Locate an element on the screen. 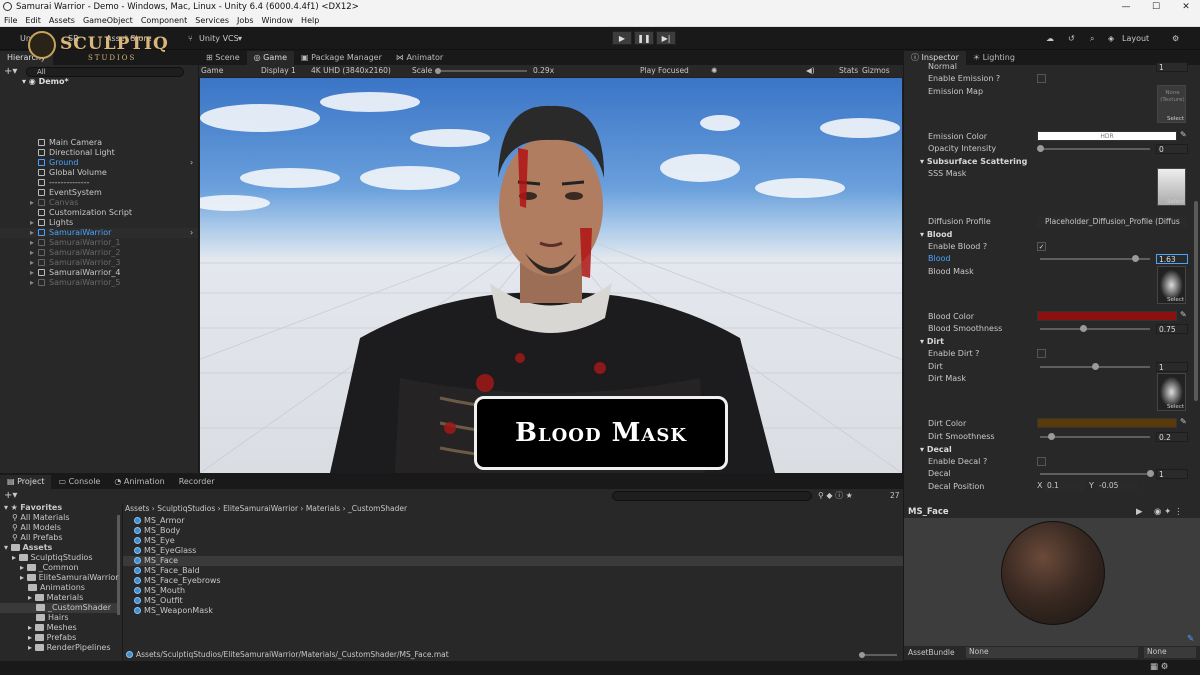  opacity-field: 0 is located at coordinates (1172, 149).